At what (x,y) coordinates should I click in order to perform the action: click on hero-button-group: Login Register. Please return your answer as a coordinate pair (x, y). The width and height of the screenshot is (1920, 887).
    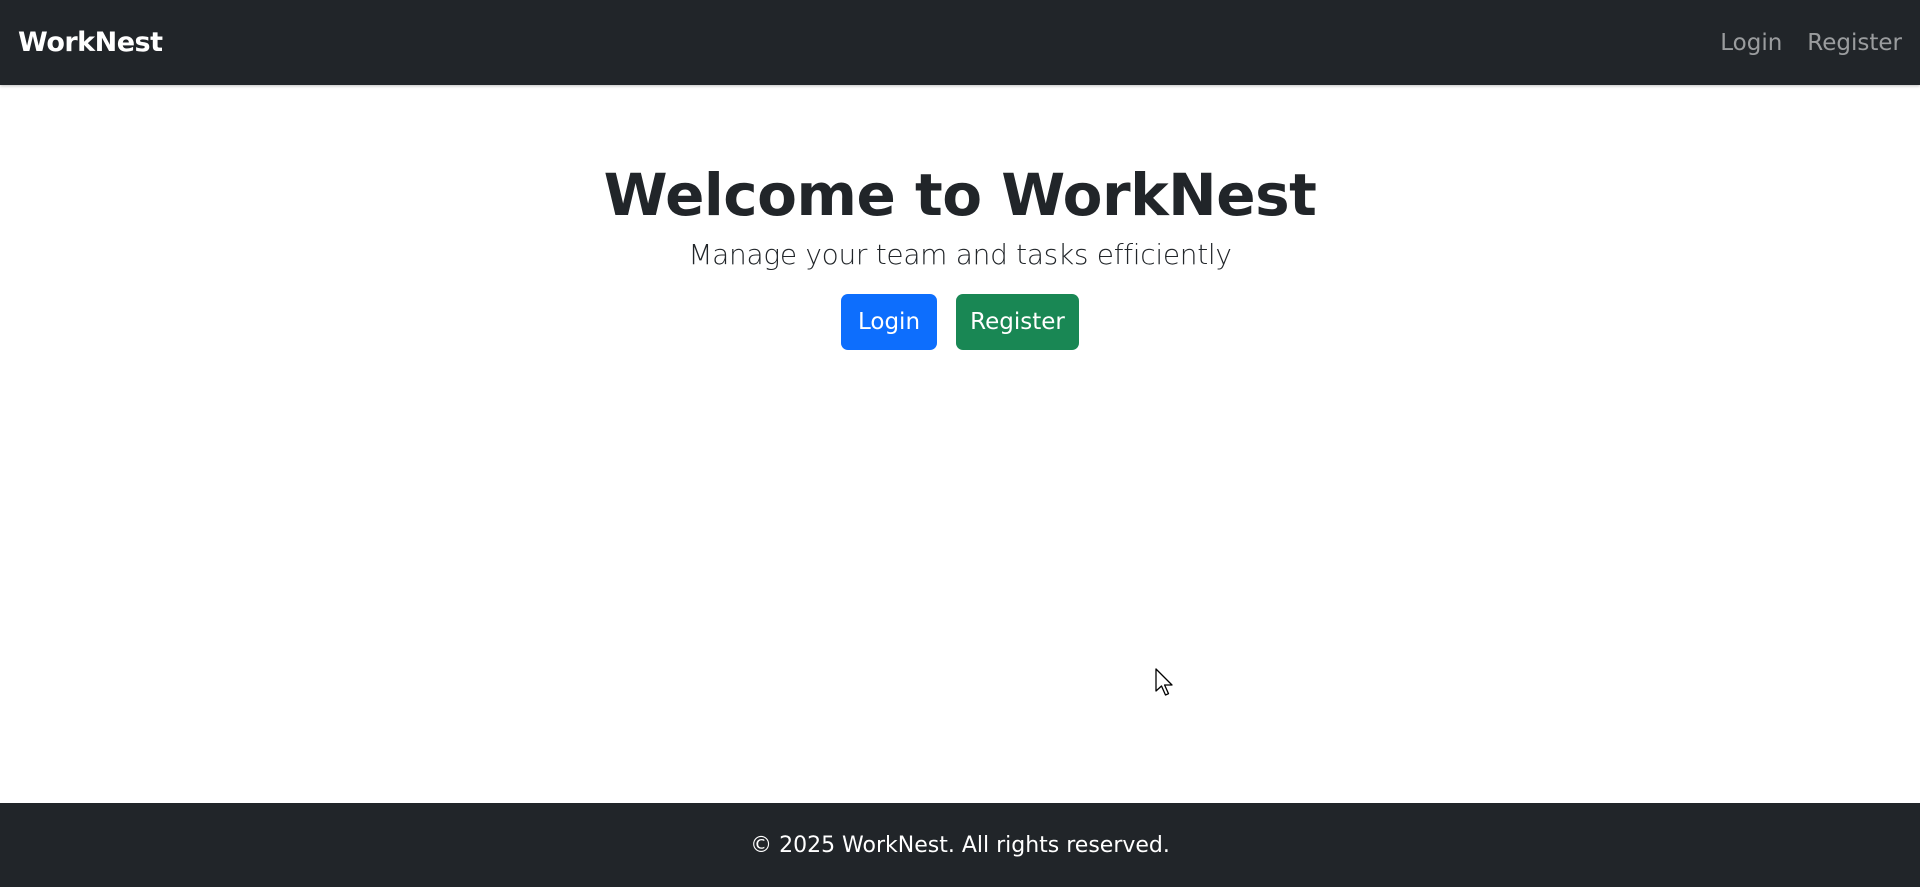
    Looking at the image, I should click on (960, 321).